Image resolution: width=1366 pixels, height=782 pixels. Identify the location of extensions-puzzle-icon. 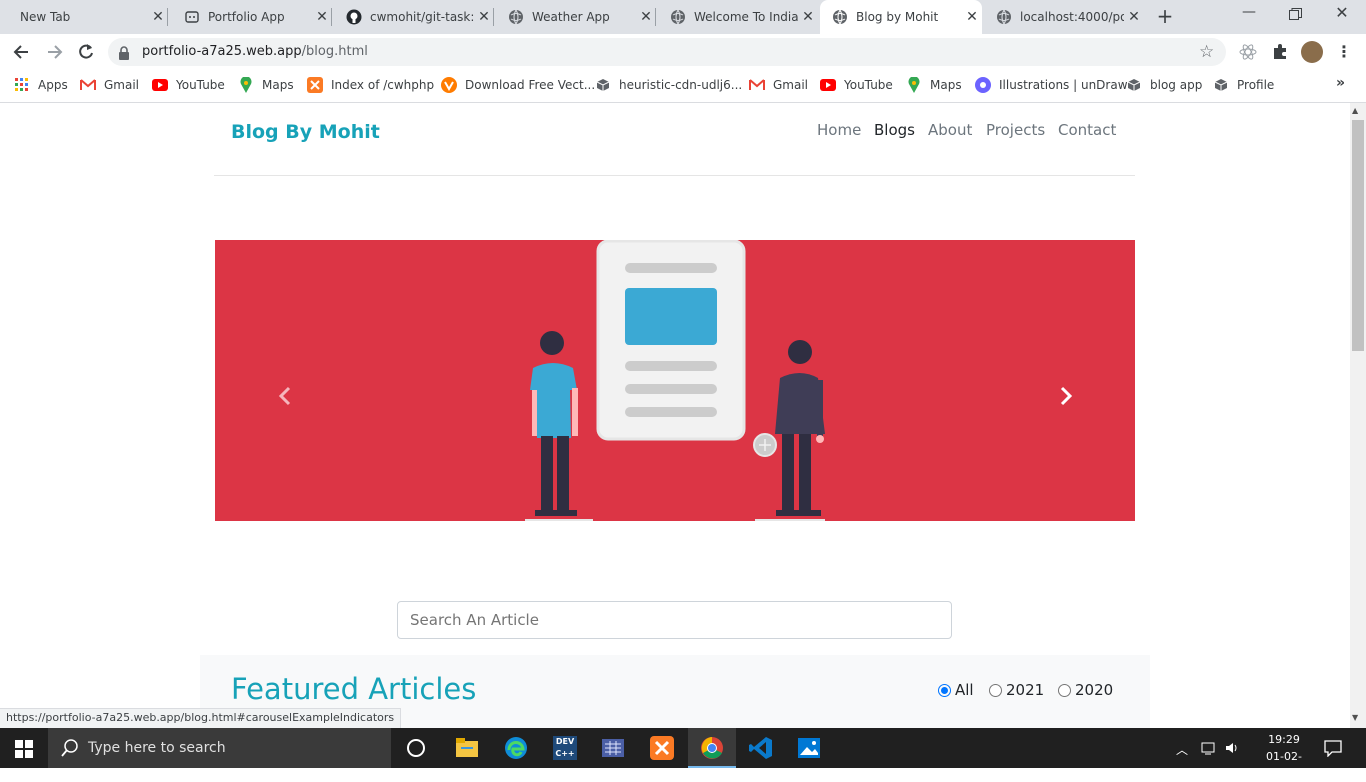
(1280, 52).